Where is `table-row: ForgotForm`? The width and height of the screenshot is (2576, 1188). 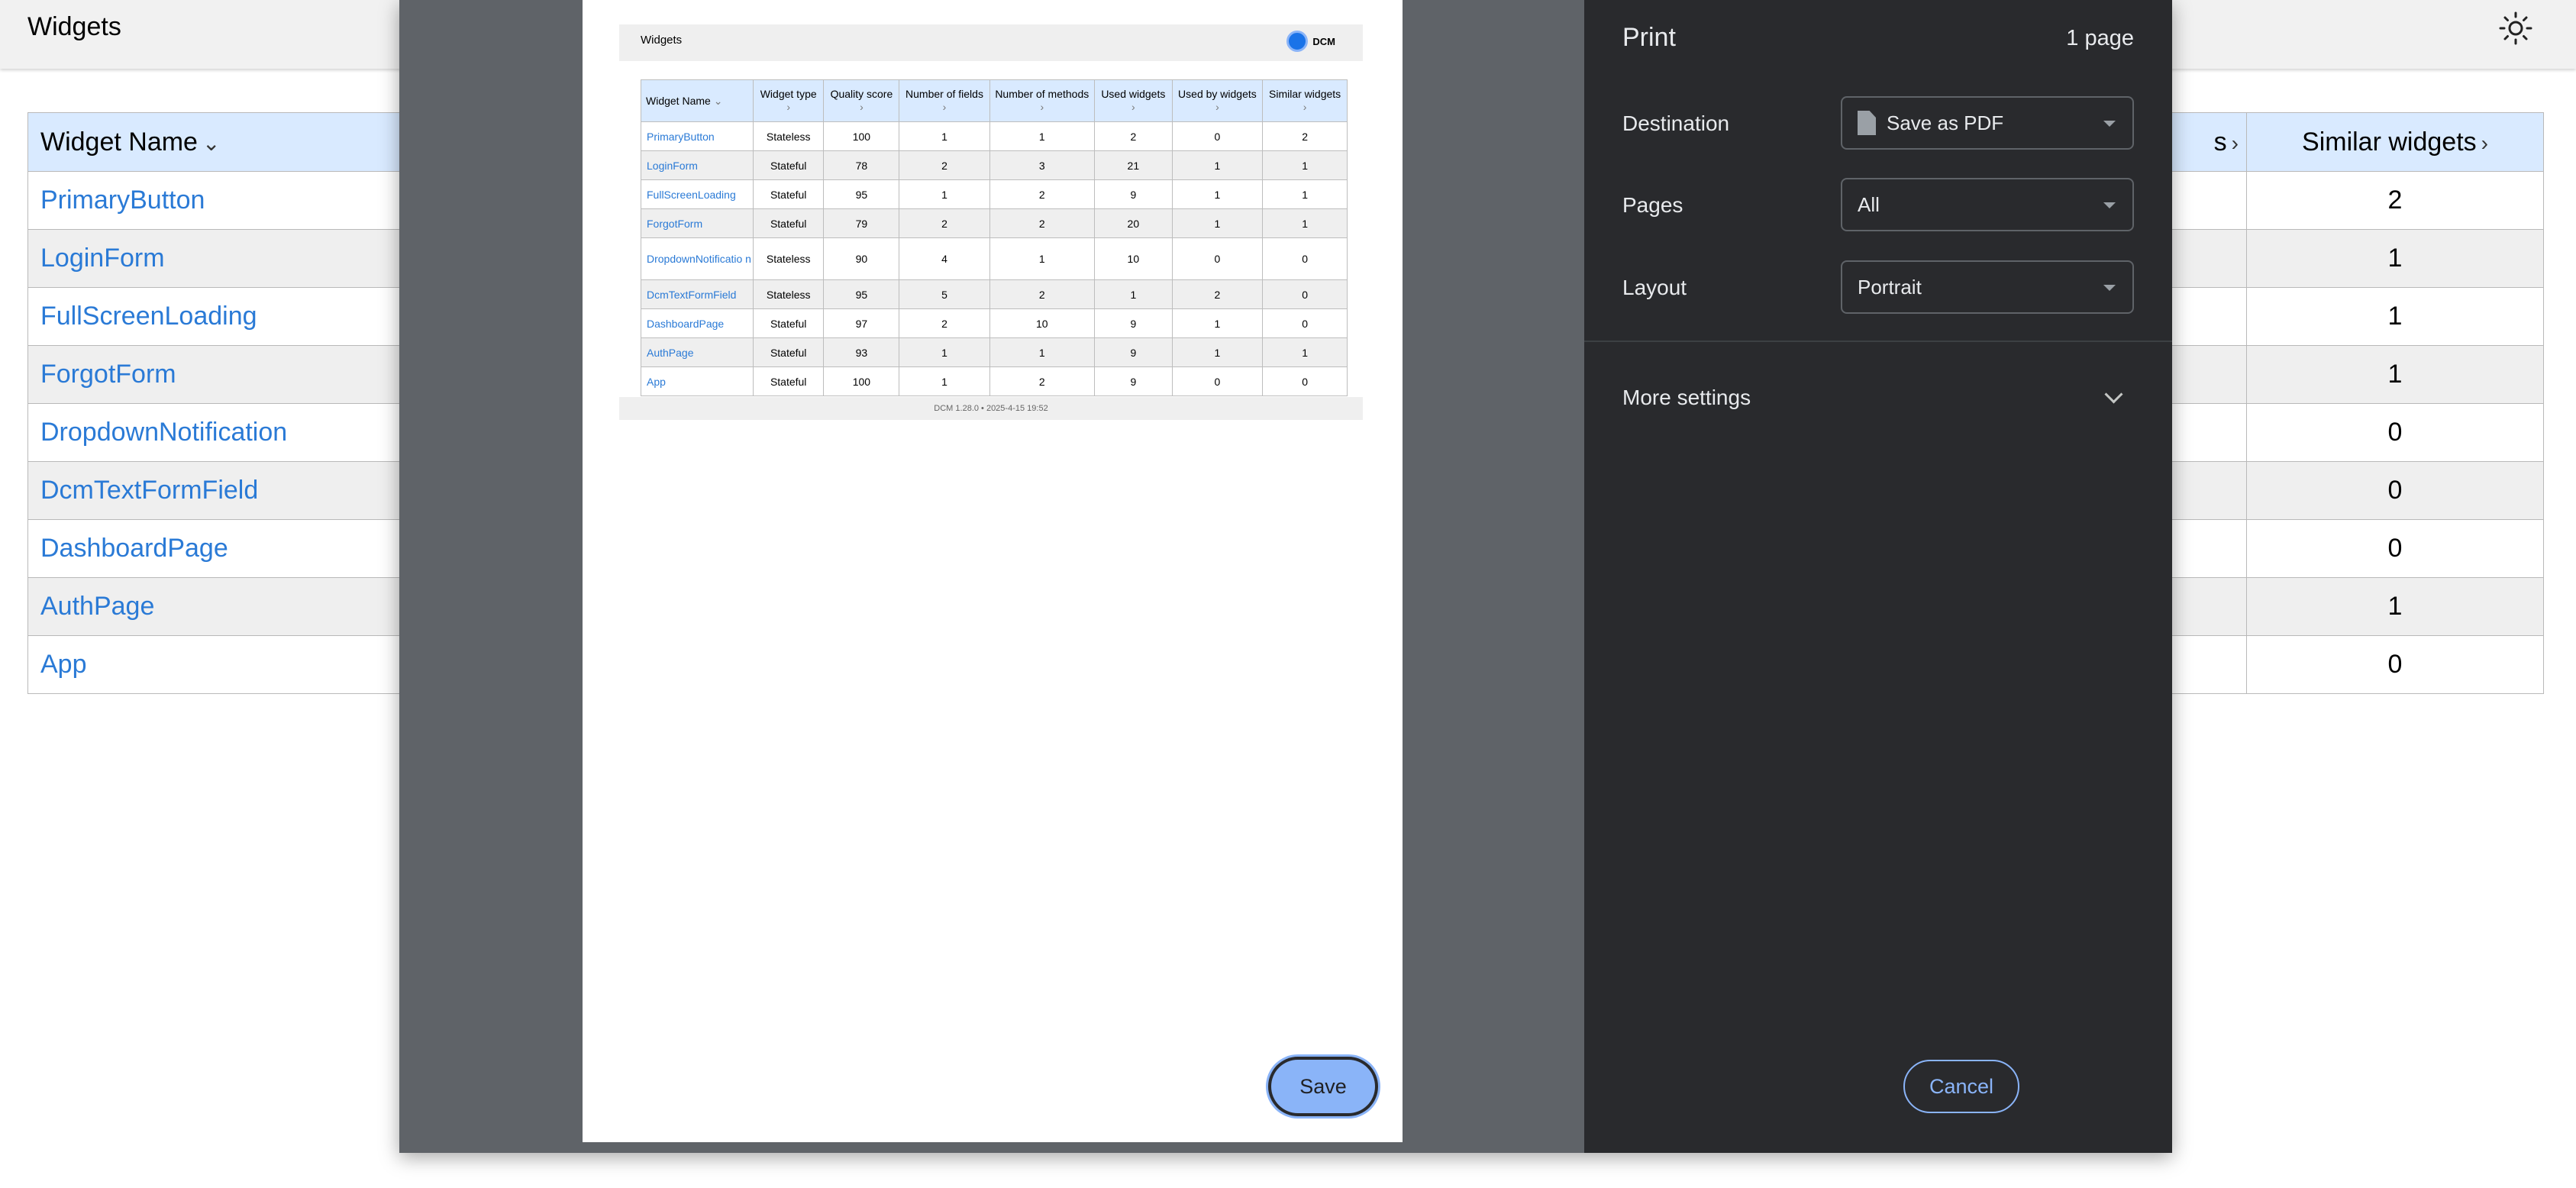 table-row: ForgotForm is located at coordinates (233, 374).